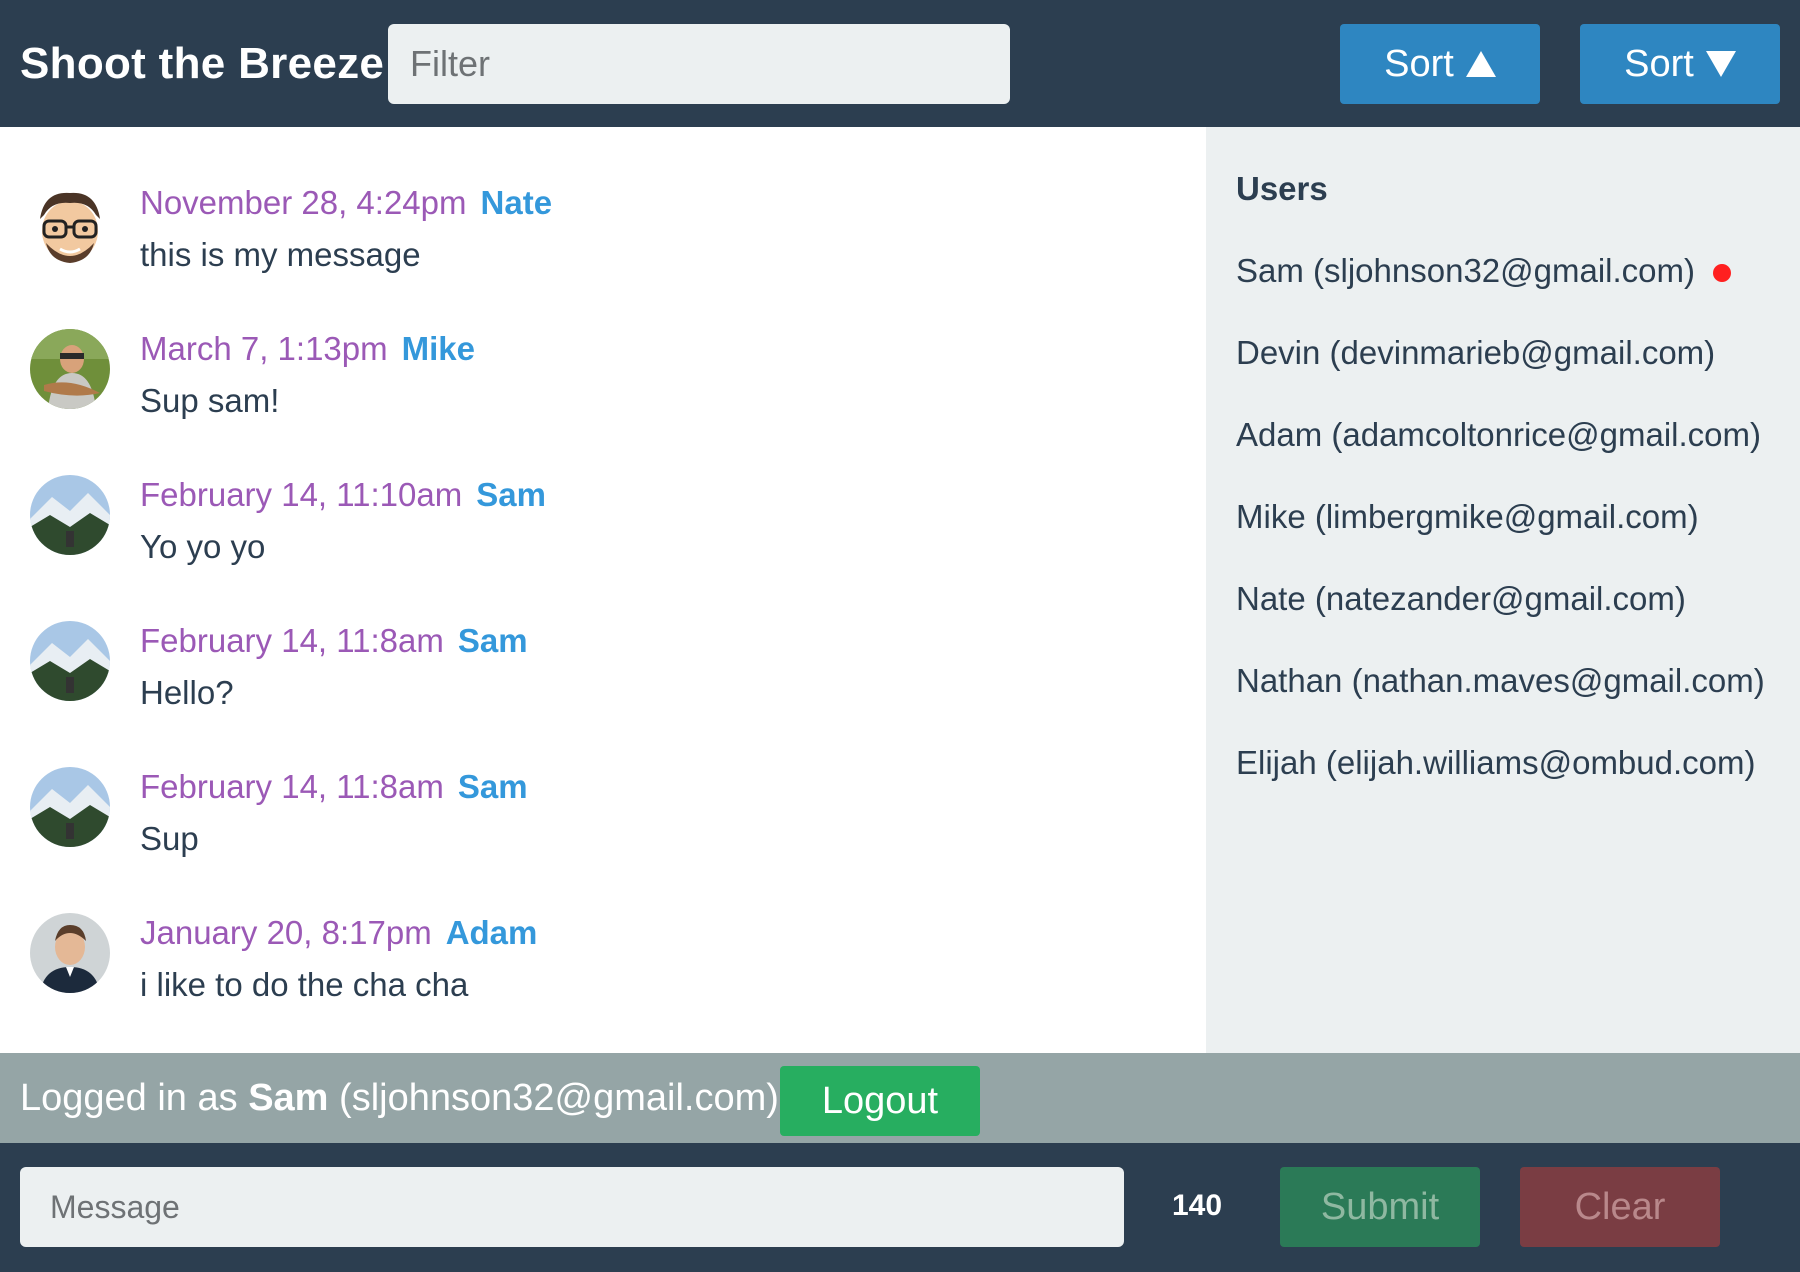 The image size is (1800, 1272). Describe the element at coordinates (517, 202) in the screenshot. I see `message-username: Nate` at that location.